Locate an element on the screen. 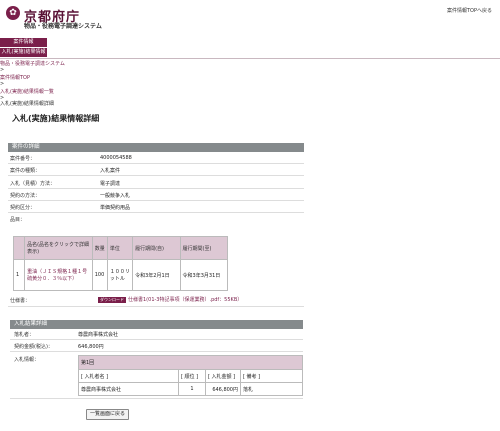 The image size is (500, 431). bid-rank: 1 is located at coordinates (192, 389).